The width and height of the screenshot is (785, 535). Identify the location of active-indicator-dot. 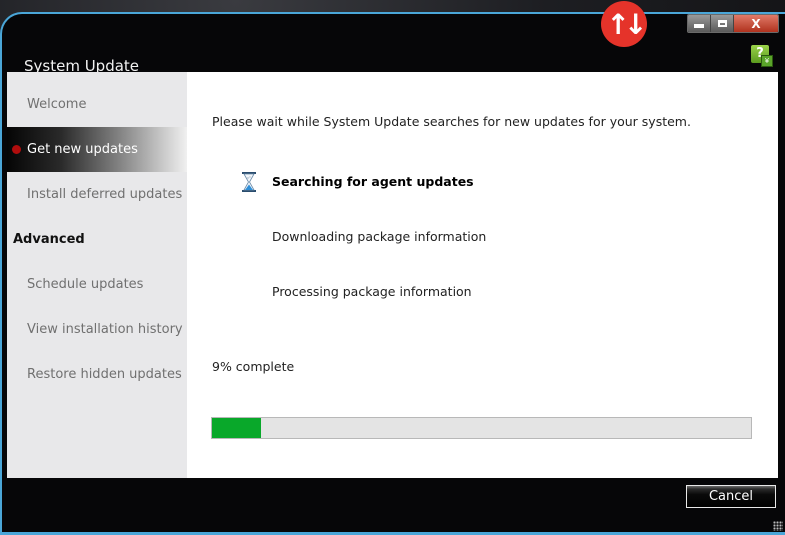
(16, 149).